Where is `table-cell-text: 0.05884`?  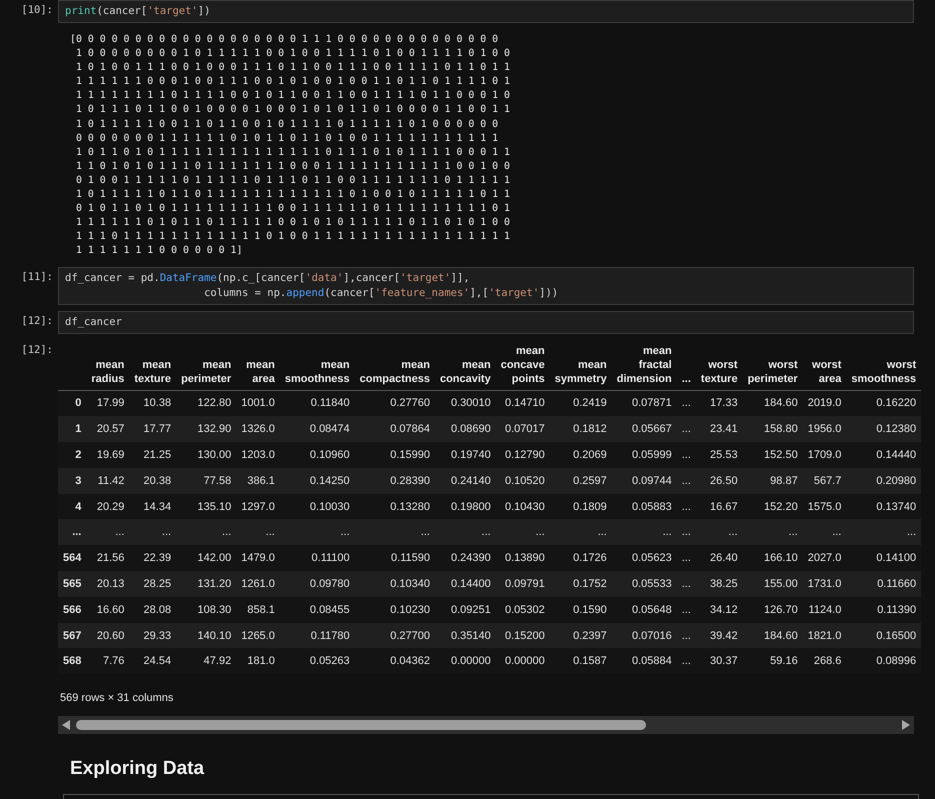
table-cell-text: 0.05884 is located at coordinates (651, 662).